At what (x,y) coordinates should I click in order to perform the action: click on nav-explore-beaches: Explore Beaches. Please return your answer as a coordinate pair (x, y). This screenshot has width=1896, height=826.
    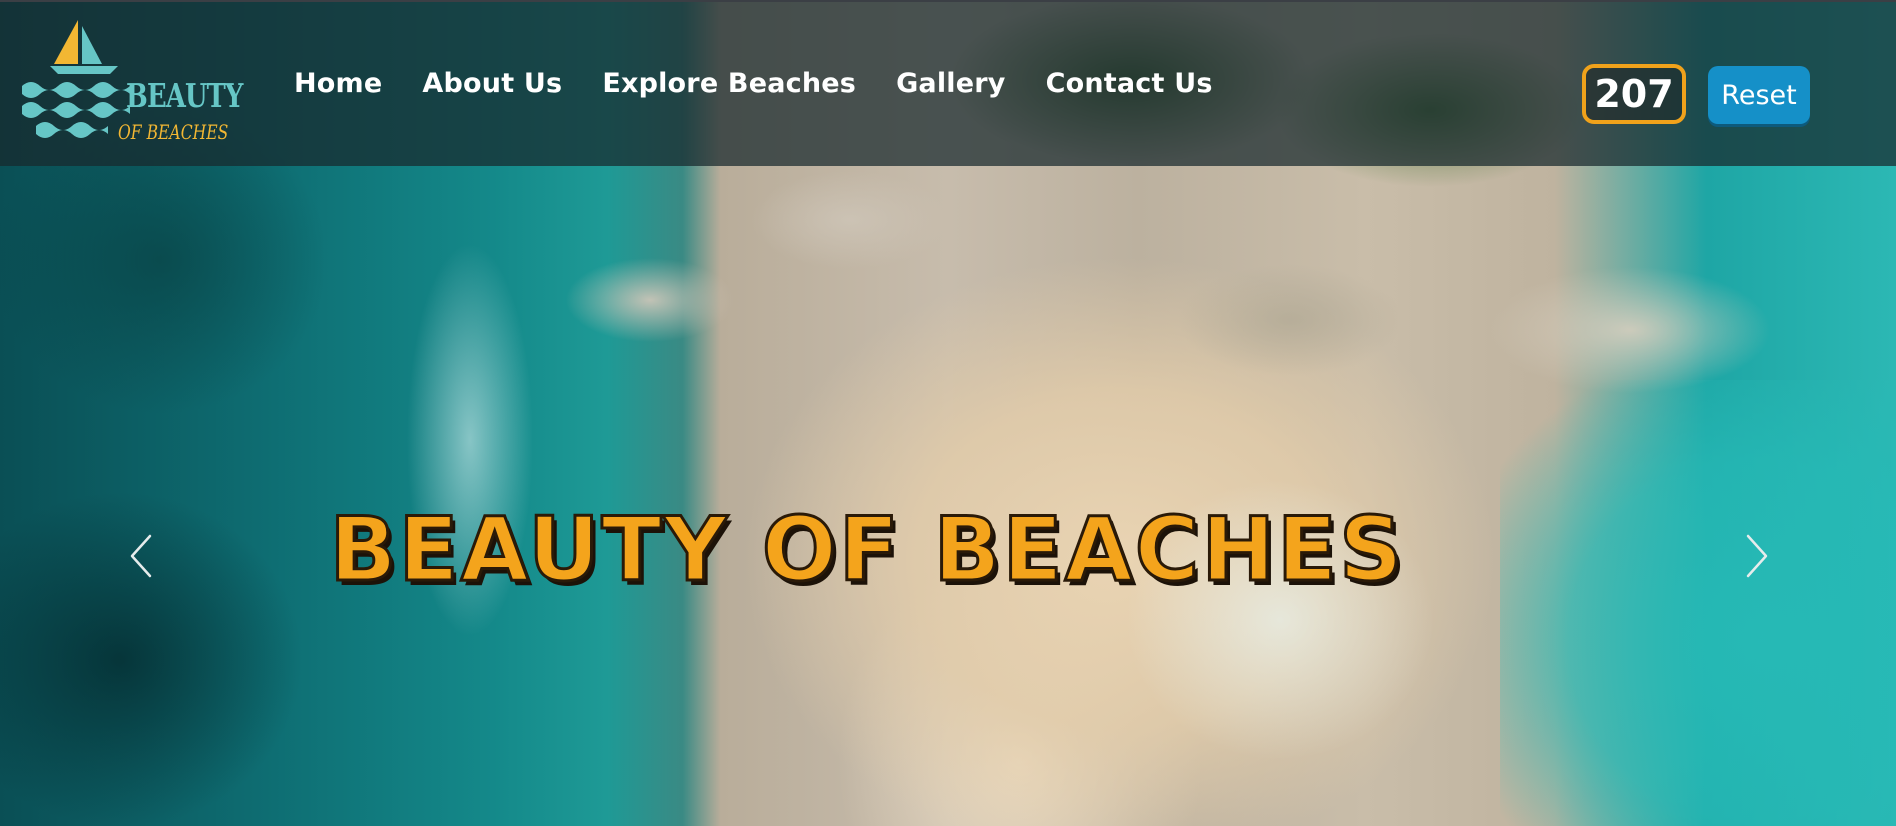
    Looking at the image, I should click on (729, 83).